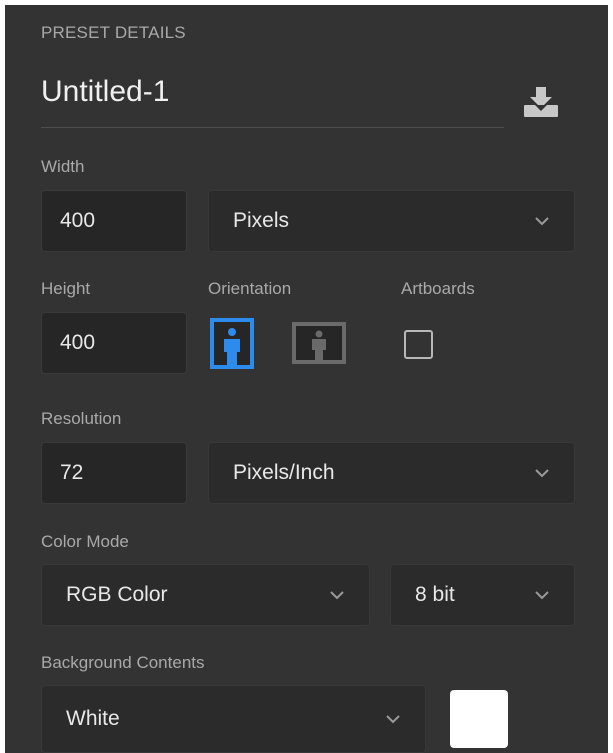  I want to click on width-value: 400, so click(78, 220).